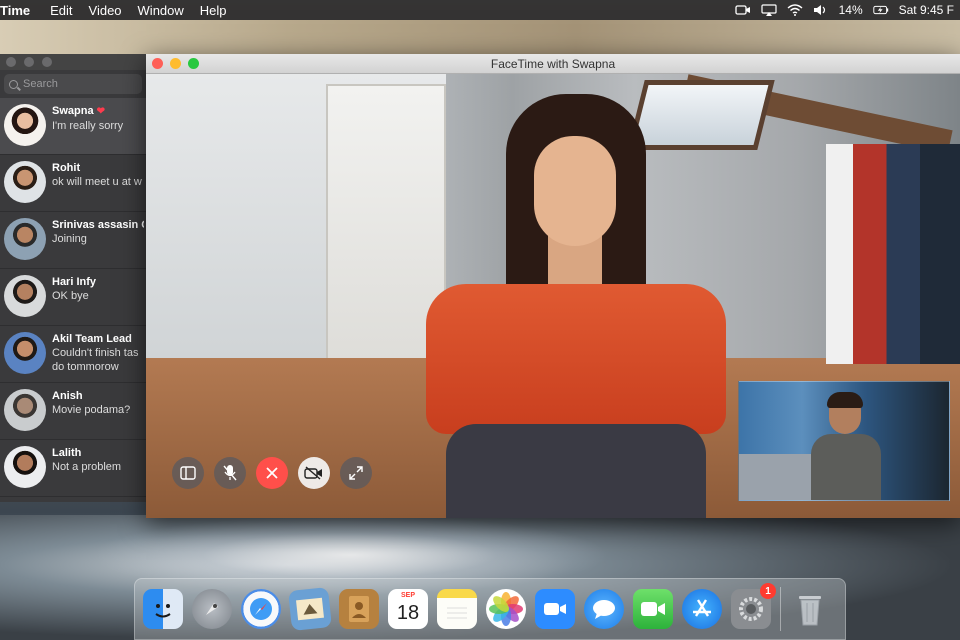  What do you see at coordinates (157, 63) in the screenshot?
I see `close-window-button` at bounding box center [157, 63].